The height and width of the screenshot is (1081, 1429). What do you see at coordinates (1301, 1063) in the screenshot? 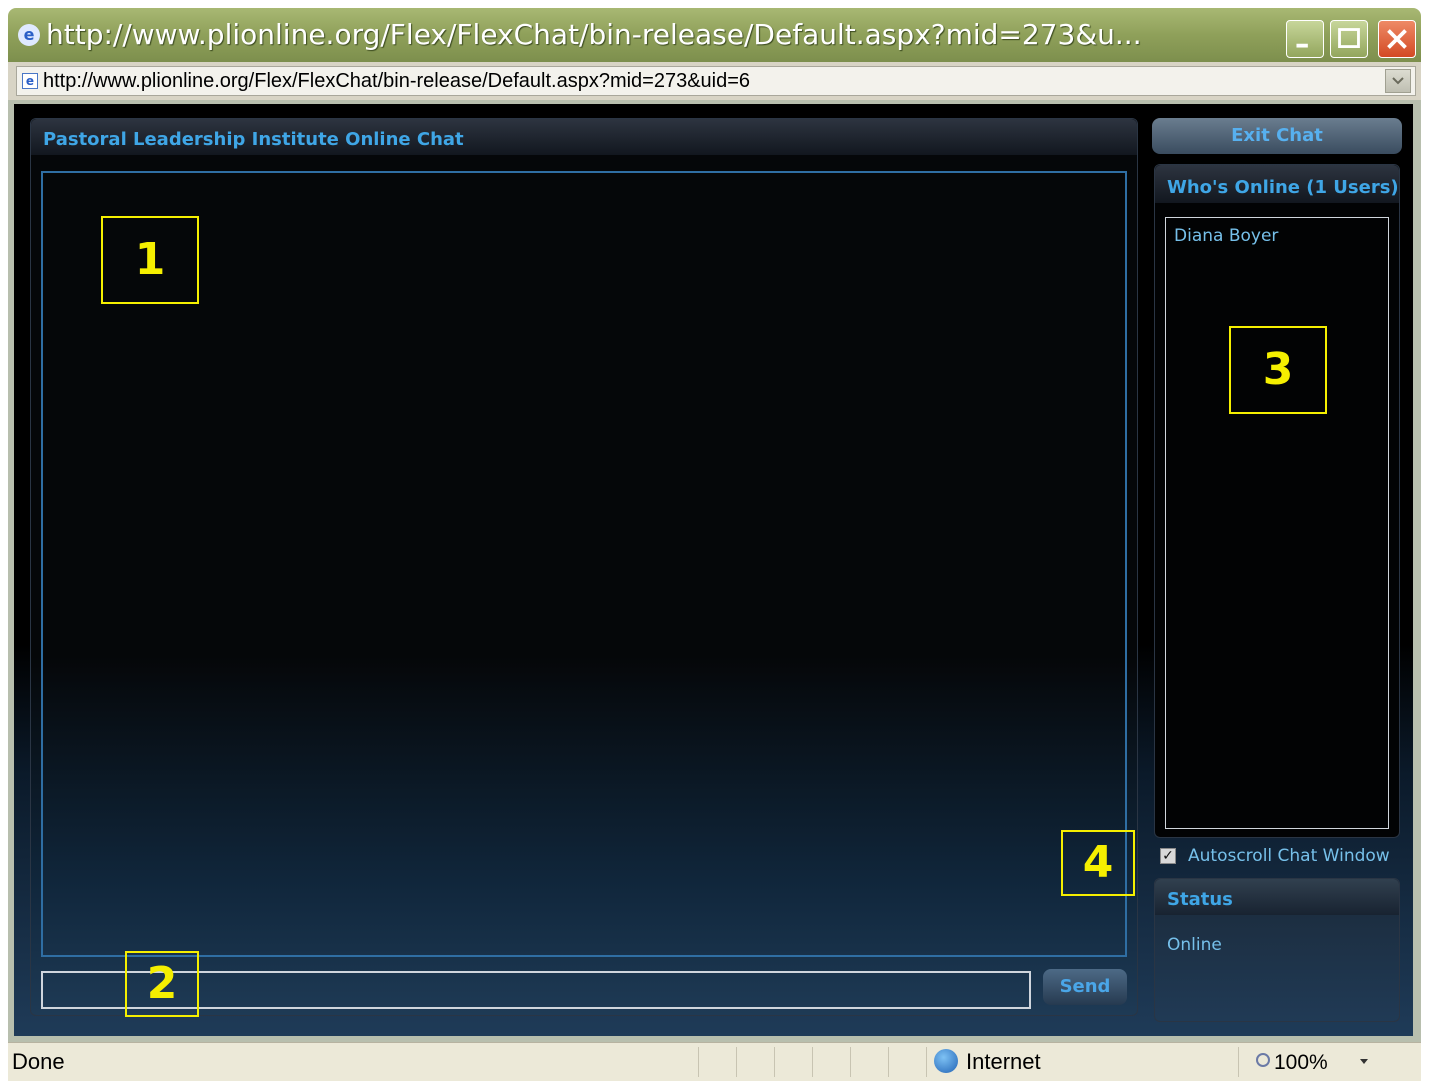
I see `zoom-level: 100%` at bounding box center [1301, 1063].